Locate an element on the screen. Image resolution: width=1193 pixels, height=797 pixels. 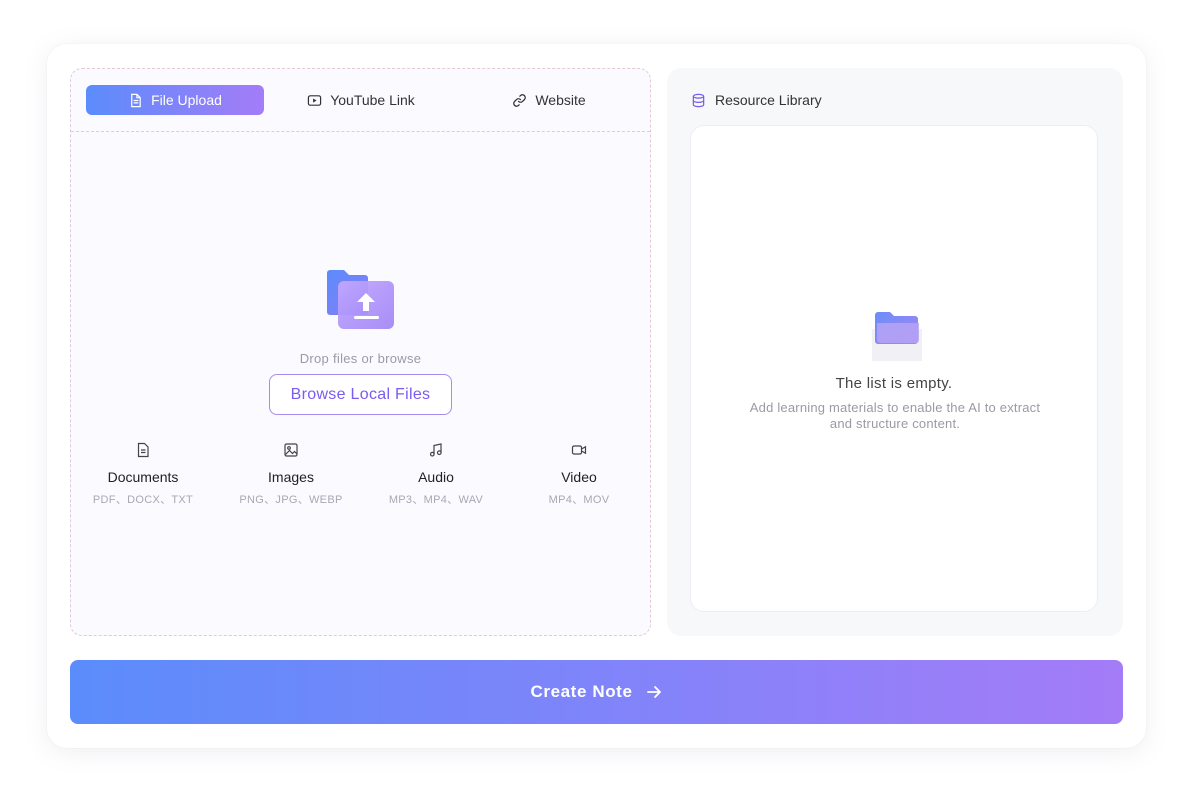
tab-label: YouTube Link is located at coordinates (372, 100).